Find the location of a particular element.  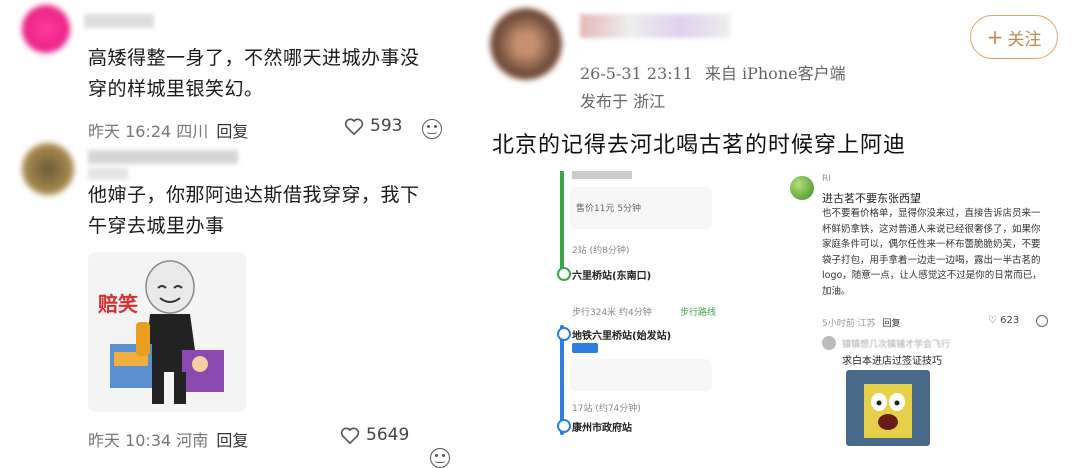

figure-illustration is located at coordinates (167, 332).